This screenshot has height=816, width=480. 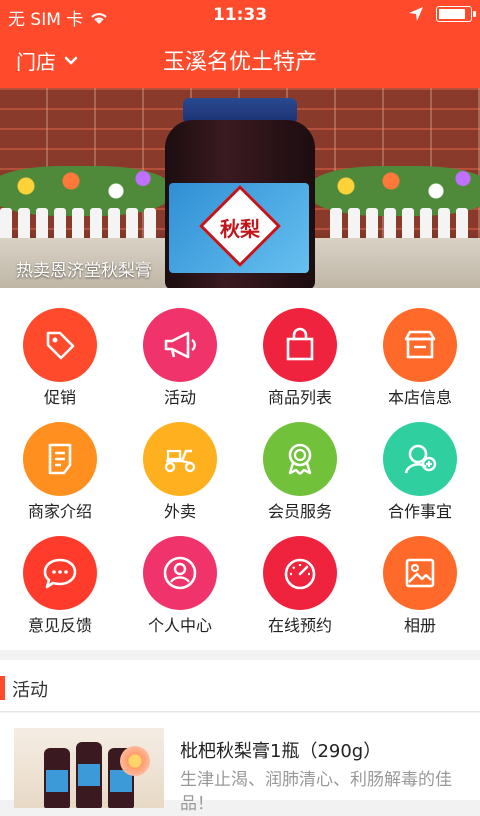 I want to click on user-profile-icon, so click(x=180, y=573).